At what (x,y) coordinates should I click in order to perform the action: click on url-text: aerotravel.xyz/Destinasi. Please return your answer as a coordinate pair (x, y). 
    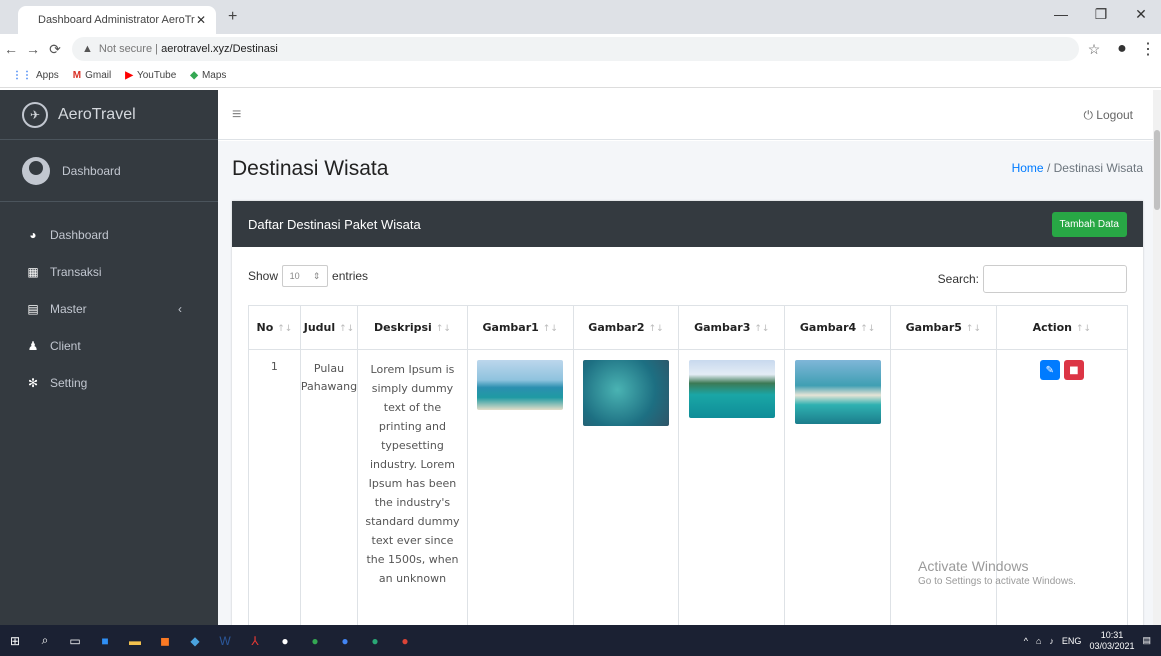
    Looking at the image, I should click on (219, 49).